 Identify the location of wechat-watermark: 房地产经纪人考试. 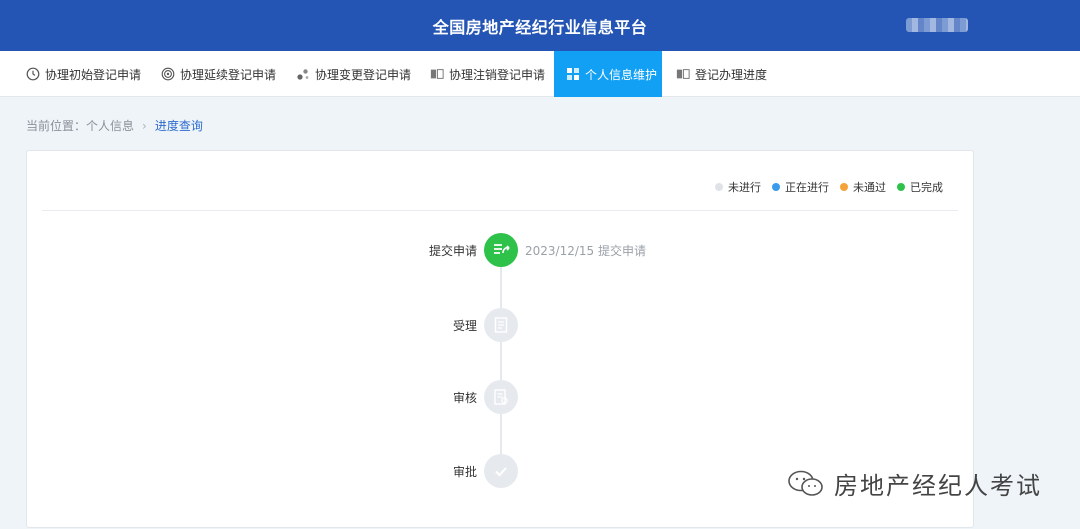
(914, 483).